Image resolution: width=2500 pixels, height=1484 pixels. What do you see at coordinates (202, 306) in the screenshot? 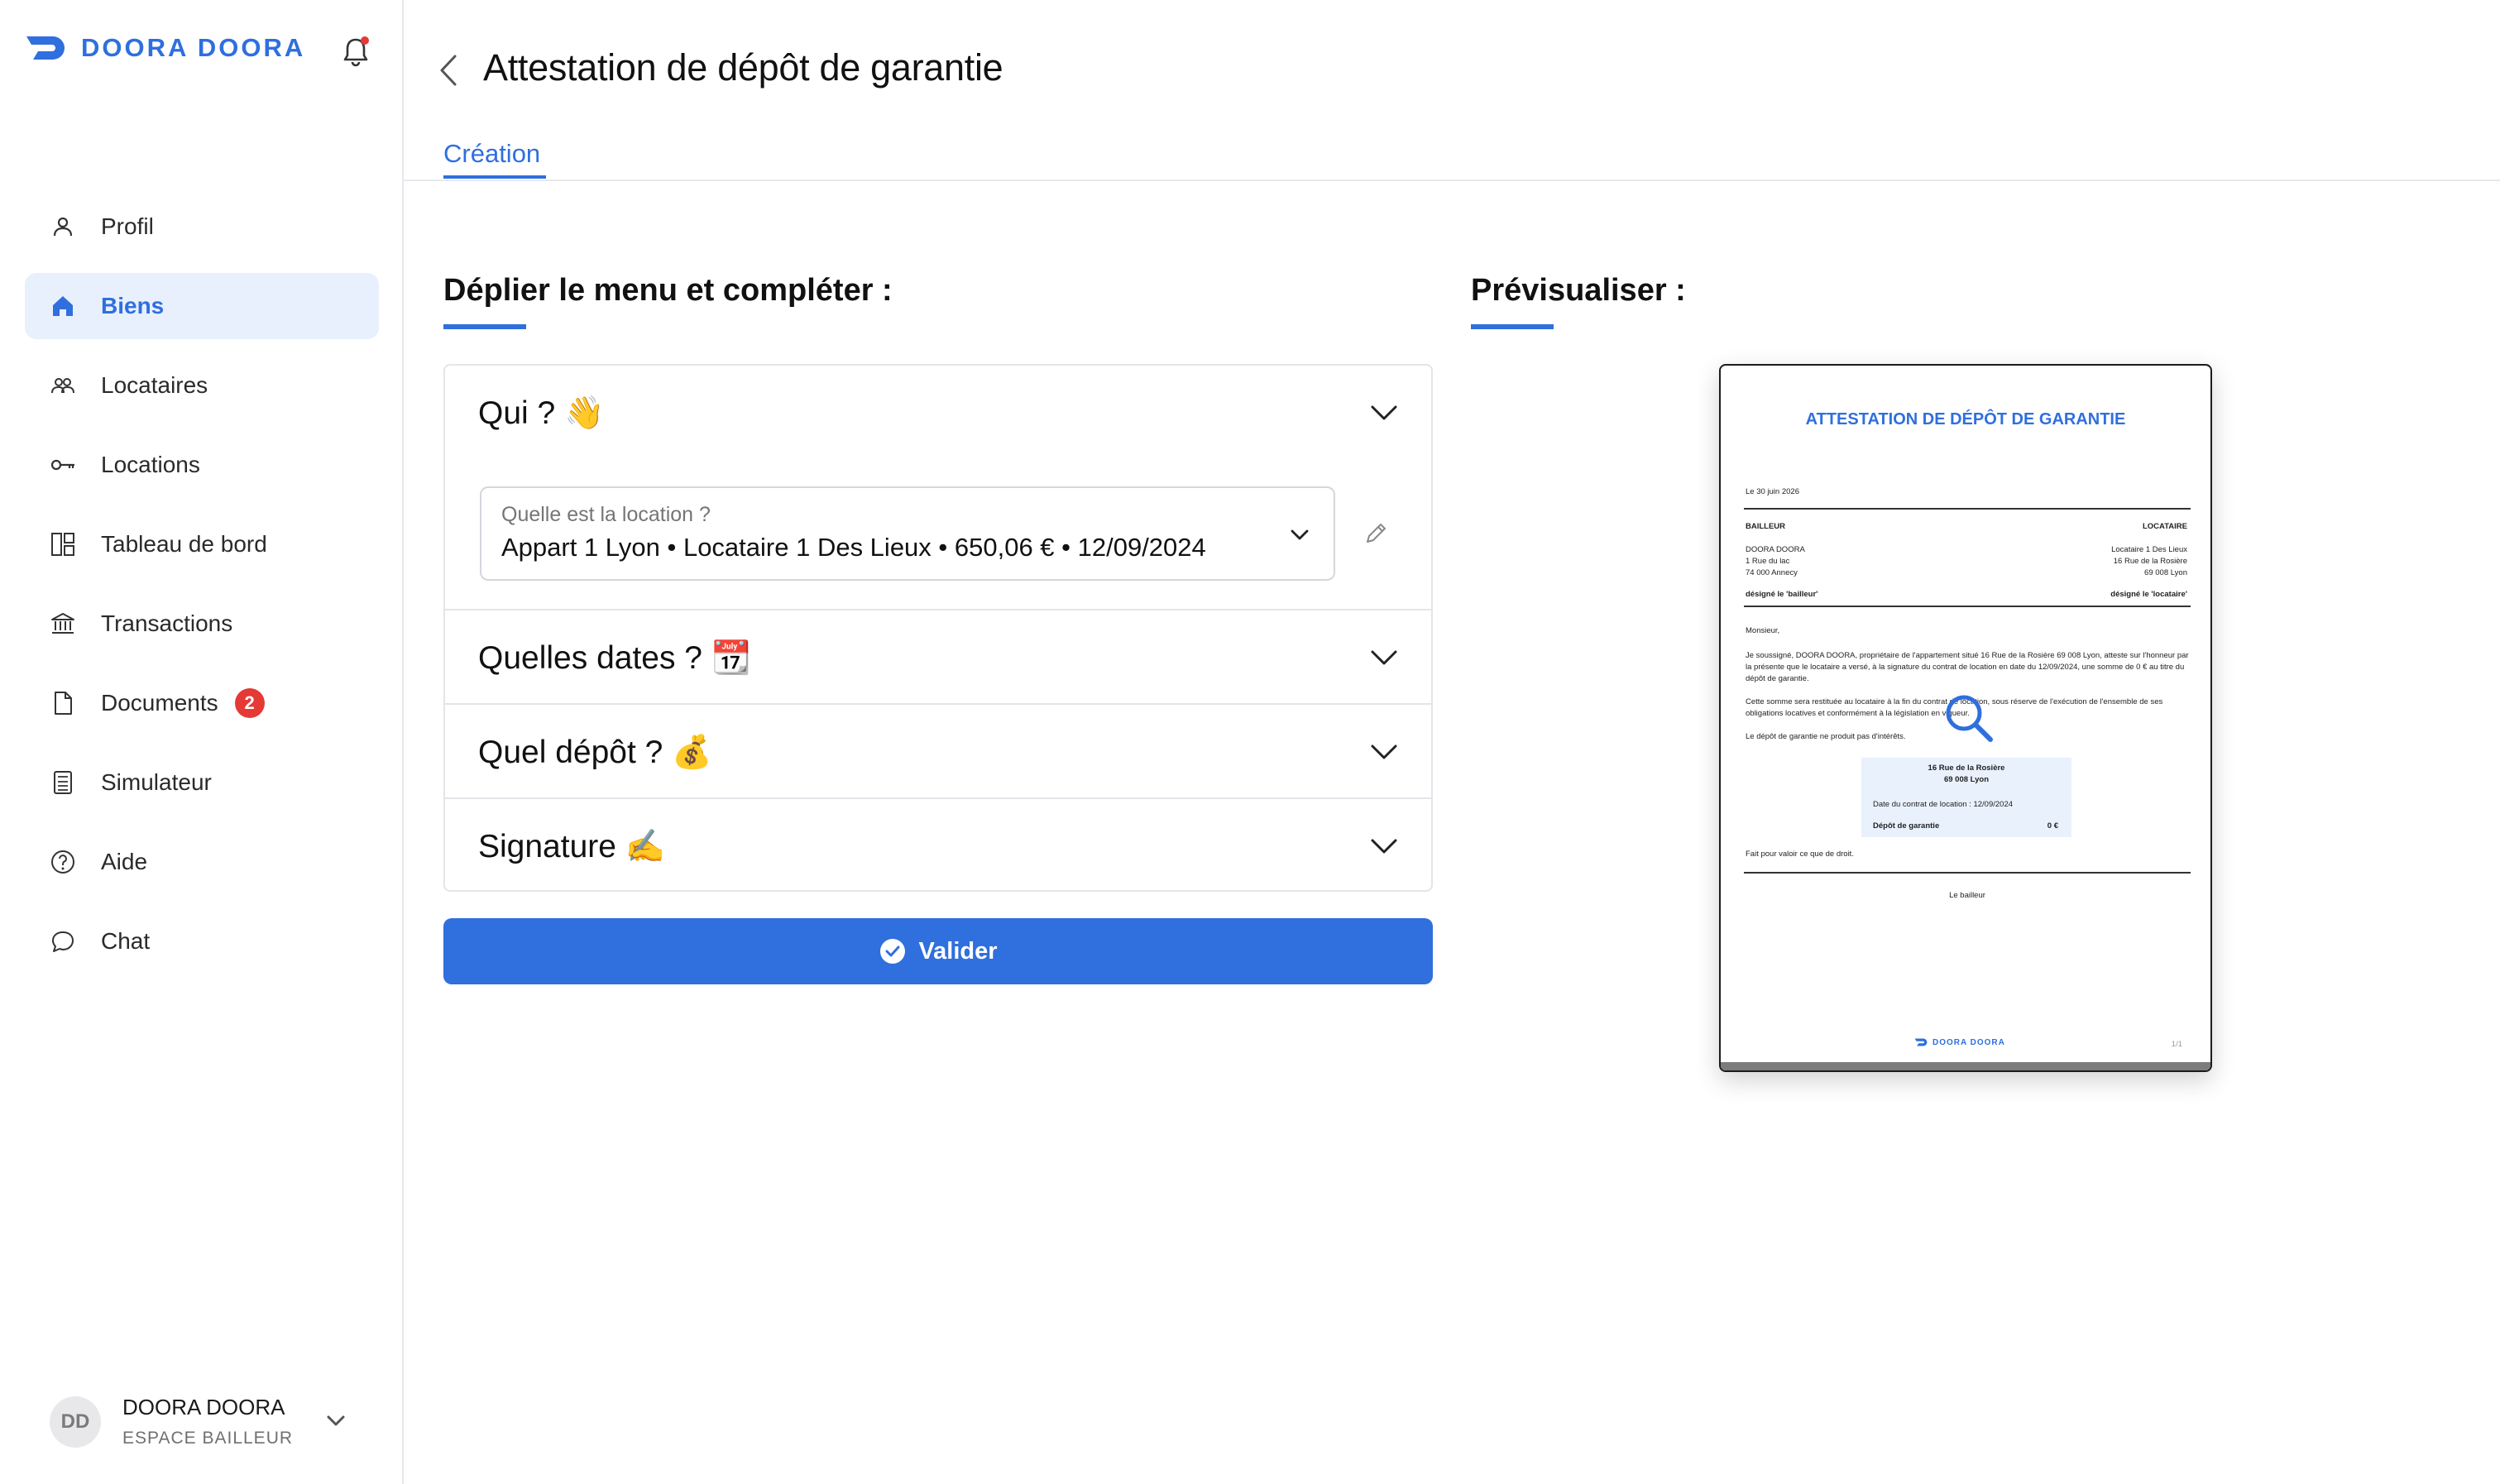
I see `sidebar-item-biens: Biens` at bounding box center [202, 306].